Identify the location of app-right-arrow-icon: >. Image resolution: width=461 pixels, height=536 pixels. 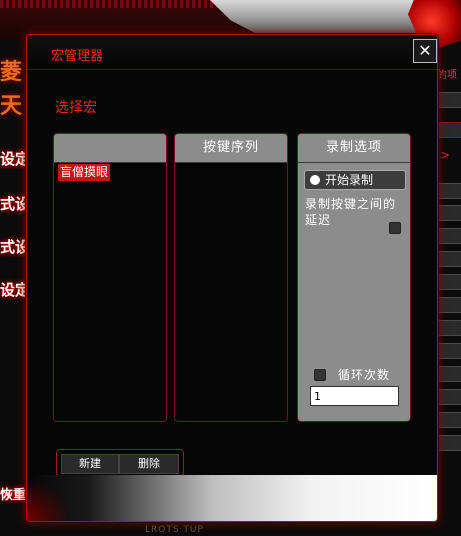
(445, 155).